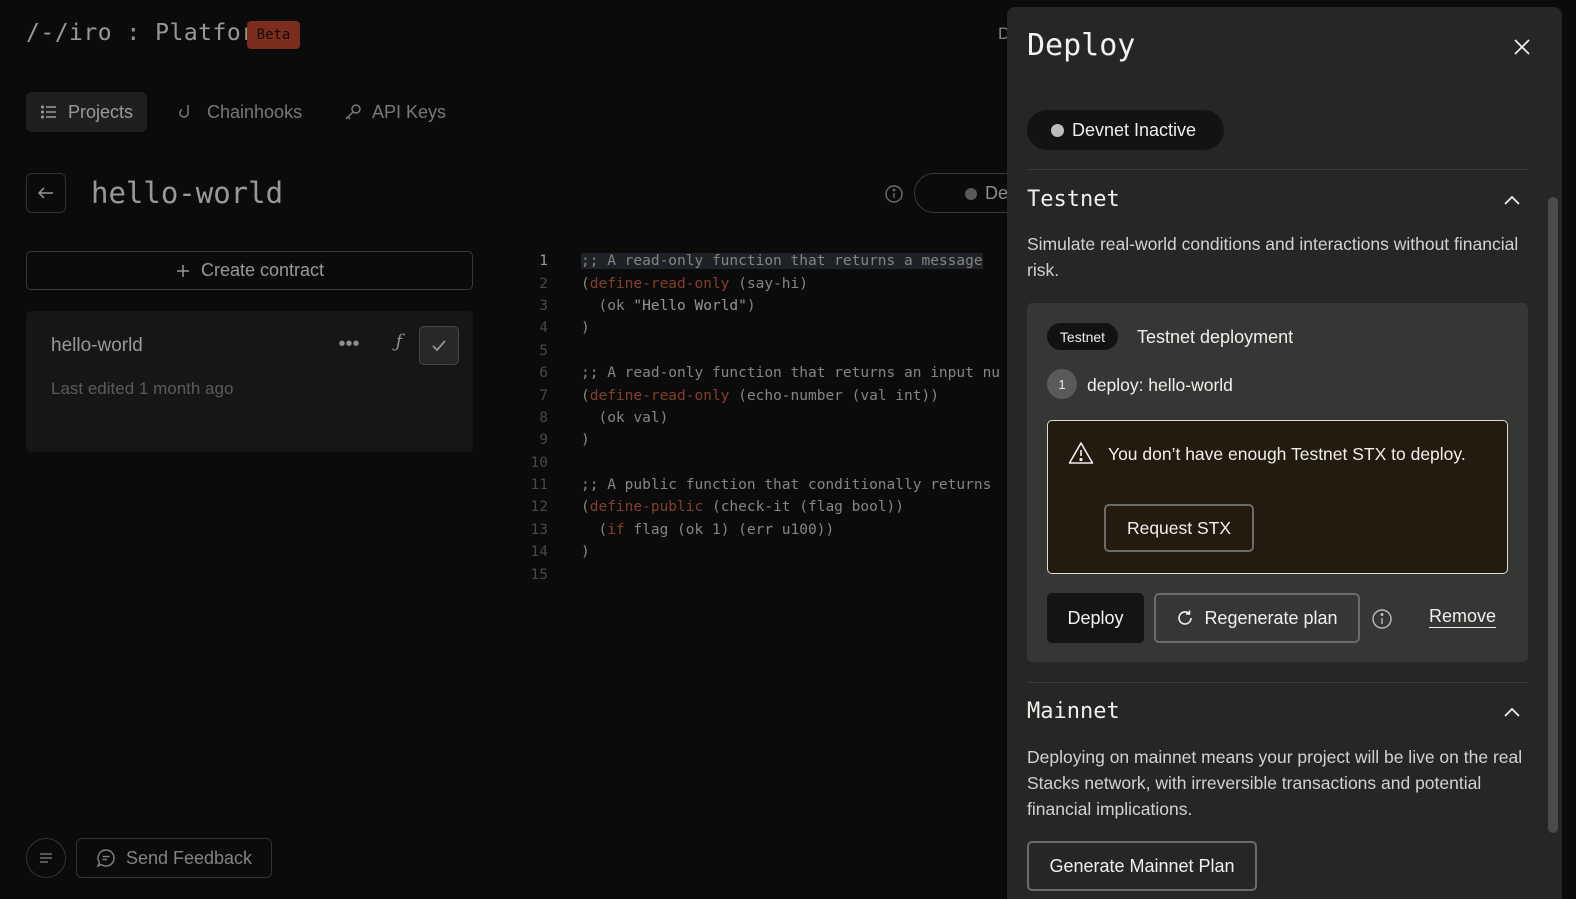 The width and height of the screenshot is (1576, 899). I want to click on code-text: (ok val), so click(625, 417).